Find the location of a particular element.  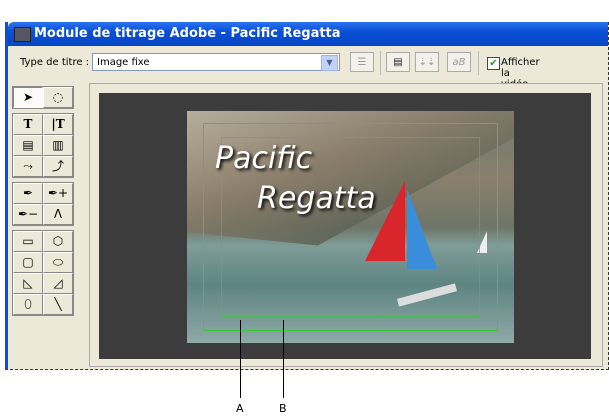

vertical-path-type-tool-icon: ⤴ is located at coordinates (58, 166).